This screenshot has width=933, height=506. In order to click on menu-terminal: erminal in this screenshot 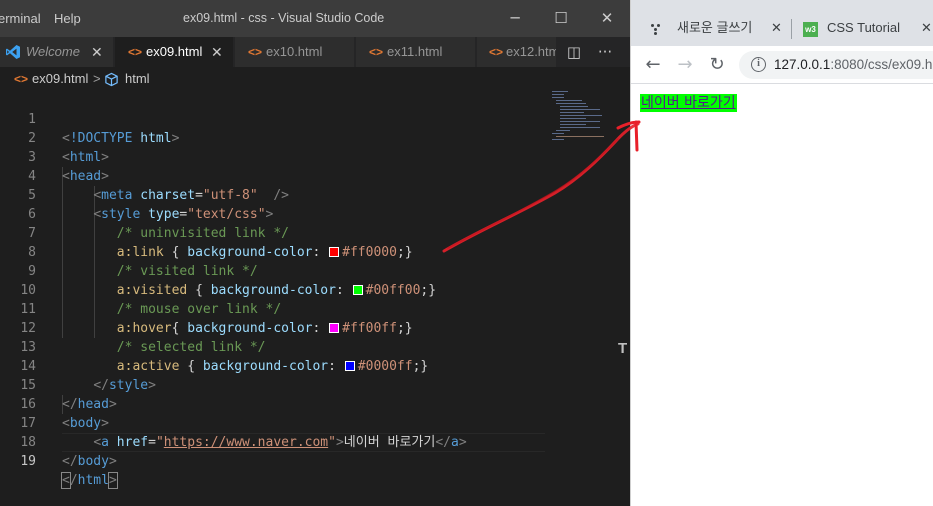, I will do `click(20, 18)`.